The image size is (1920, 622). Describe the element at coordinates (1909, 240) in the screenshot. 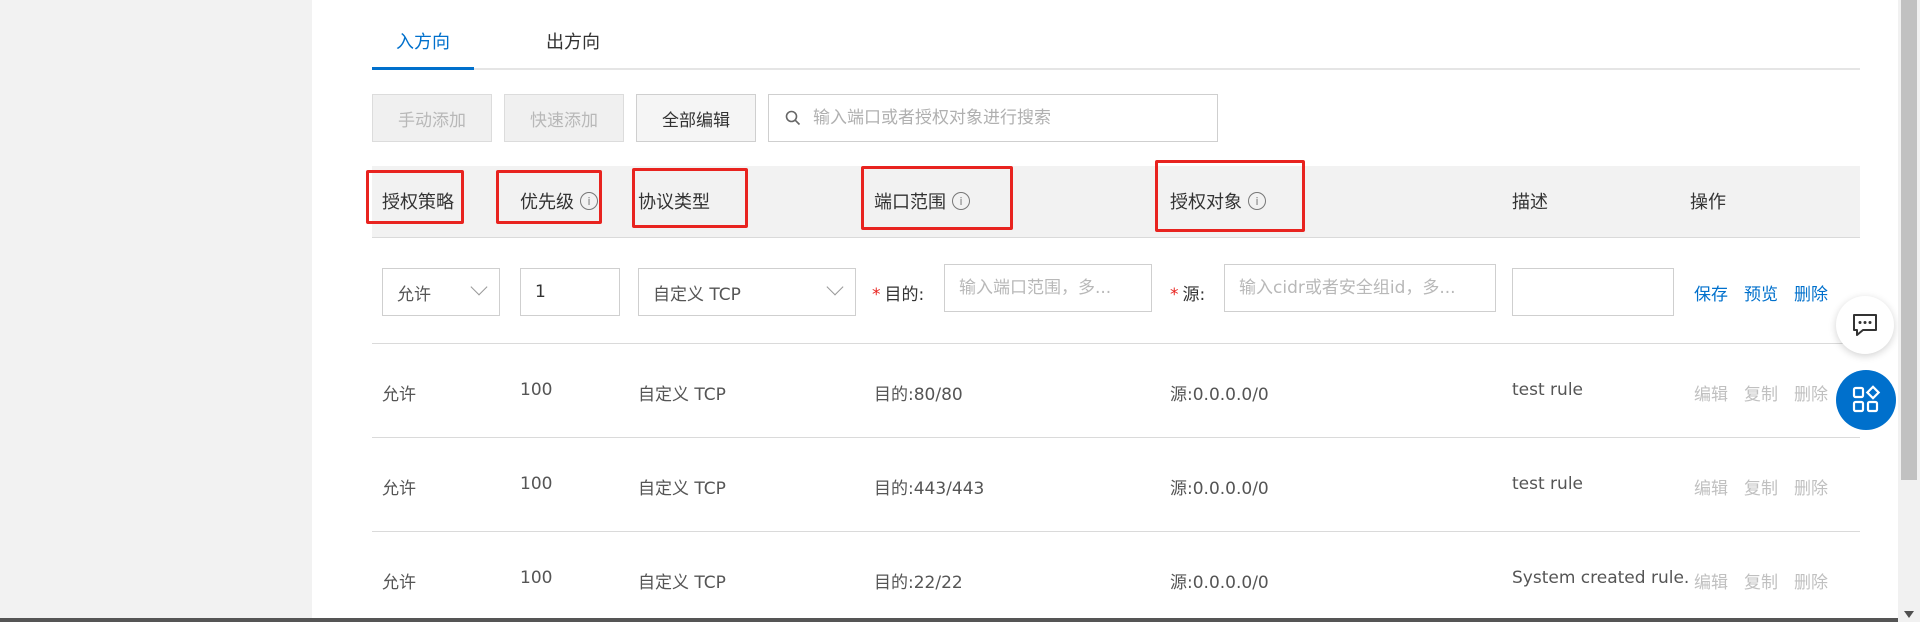

I see `scrollbar-thumb` at that location.